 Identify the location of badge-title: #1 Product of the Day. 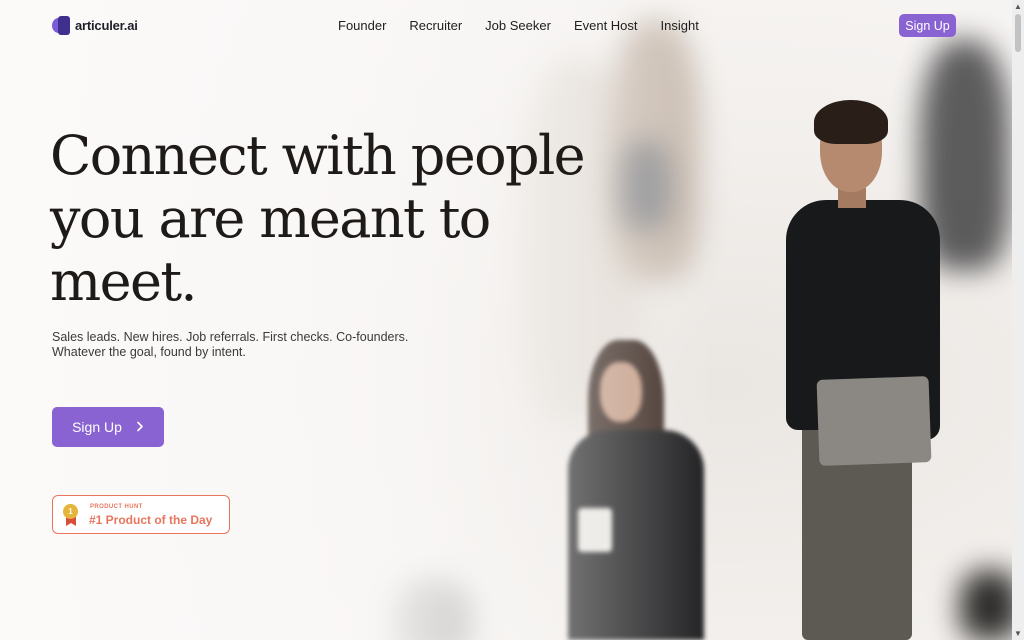
(151, 520).